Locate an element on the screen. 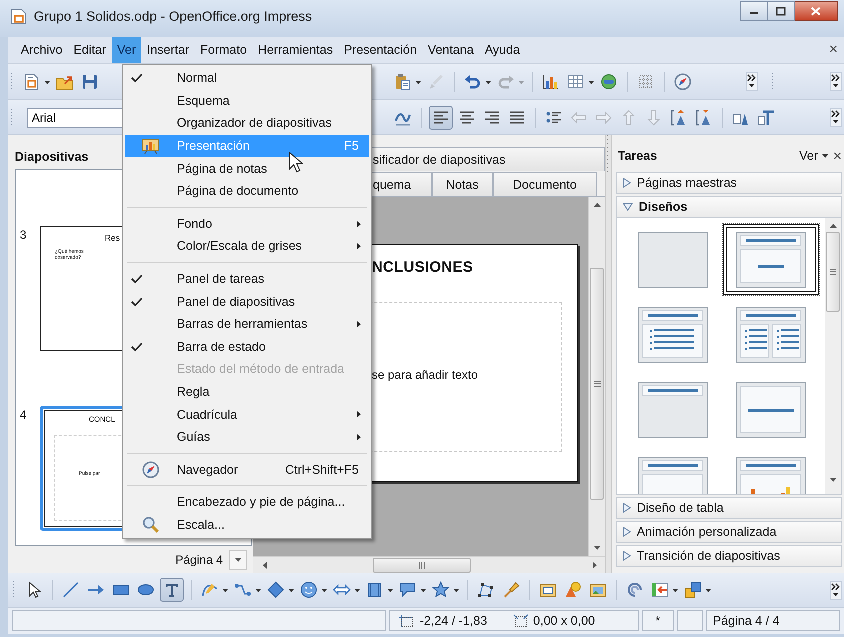 This screenshot has width=844, height=637. placeholder-text: se para añadir texto is located at coordinates (425, 375).